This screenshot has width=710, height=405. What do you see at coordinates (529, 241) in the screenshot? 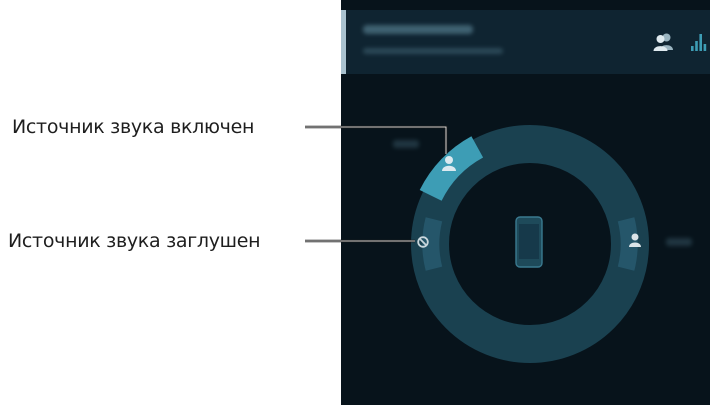
I see `phone-icon-screen` at bounding box center [529, 241].